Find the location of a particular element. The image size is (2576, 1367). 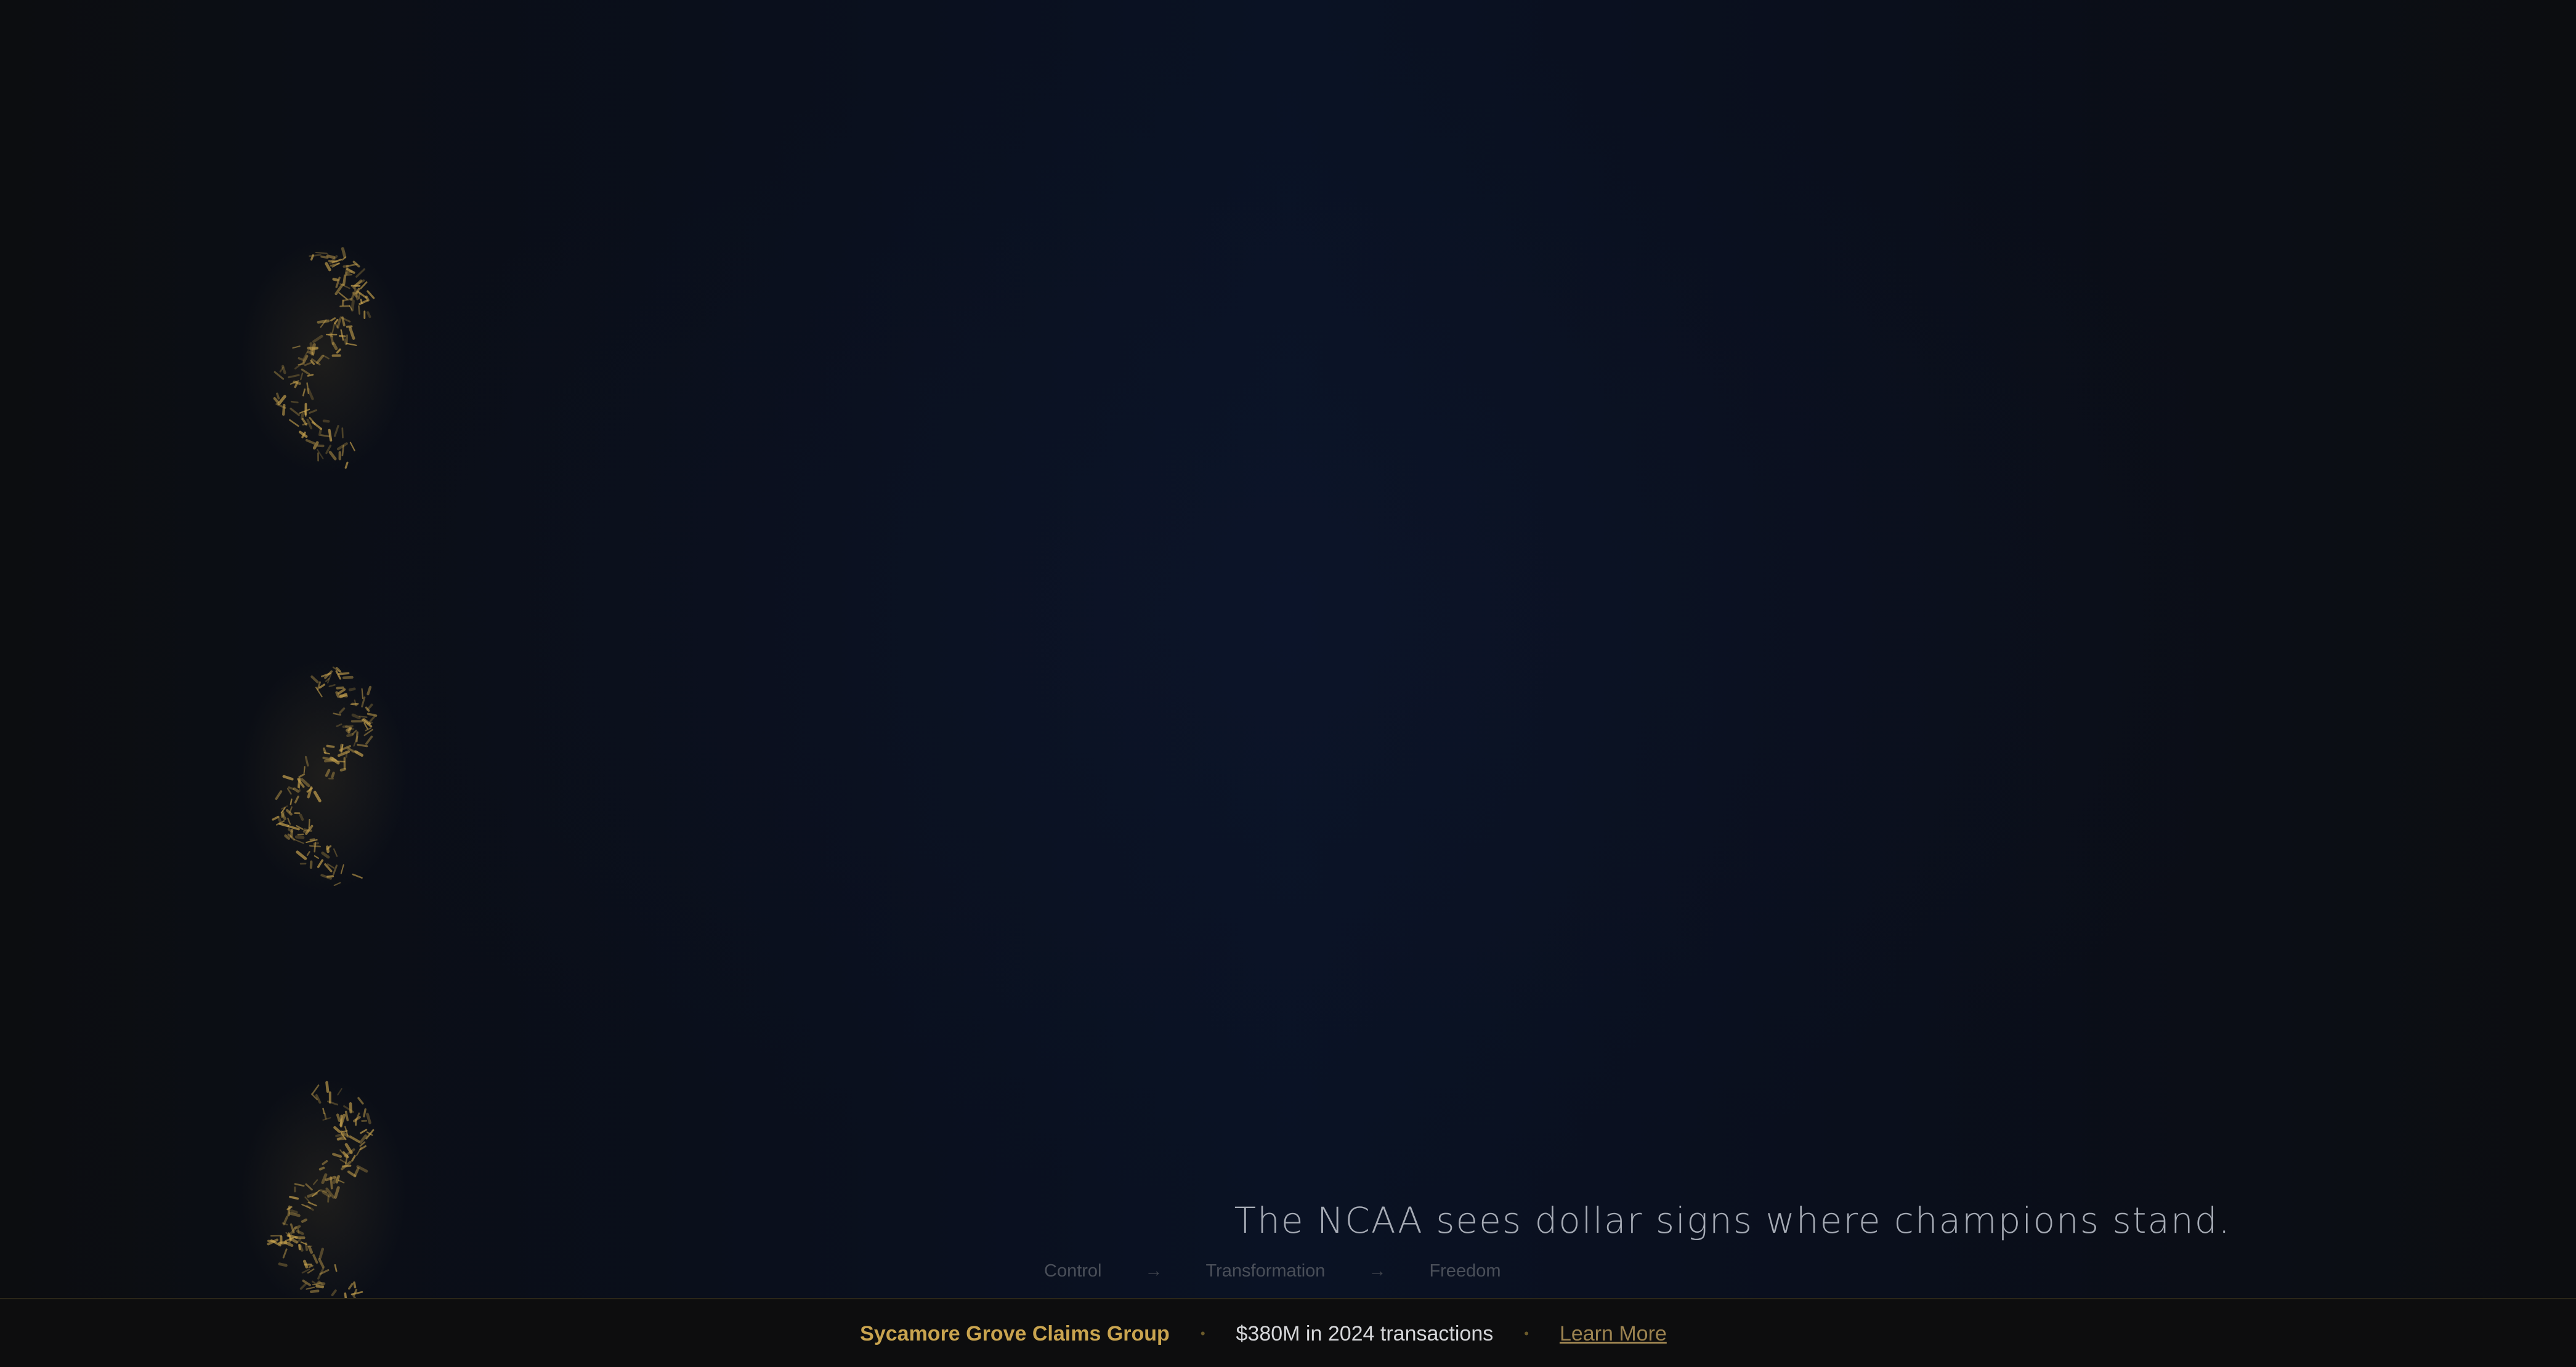

step-control: Control is located at coordinates (1073, 1271).